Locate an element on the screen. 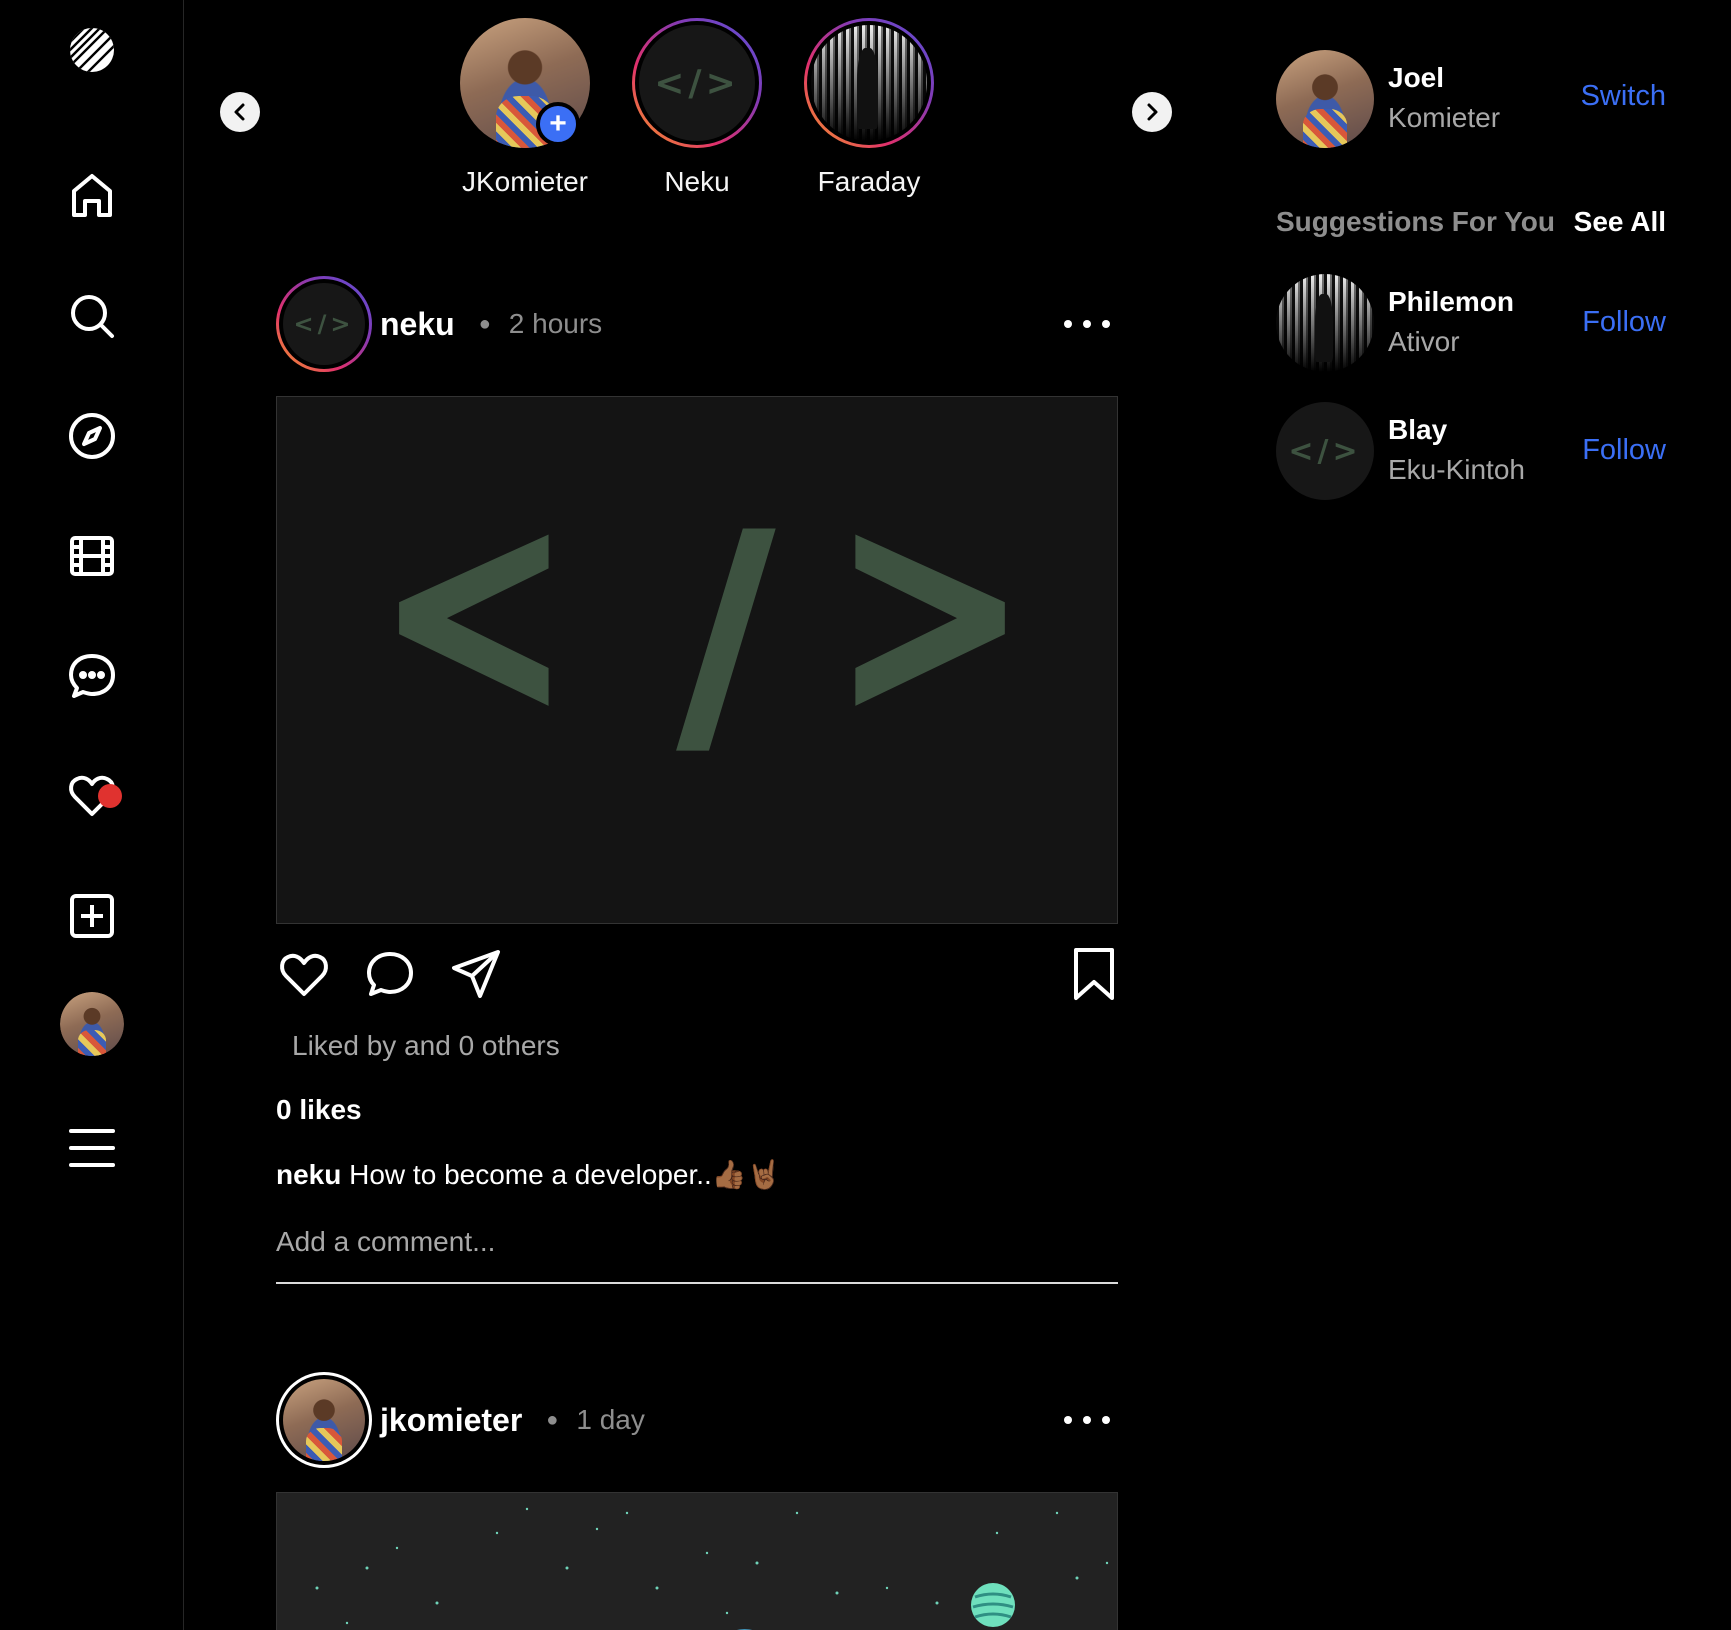 This screenshot has width=1731, height=1630. suggestion-first-name: Blay is located at coordinates (1417, 430).